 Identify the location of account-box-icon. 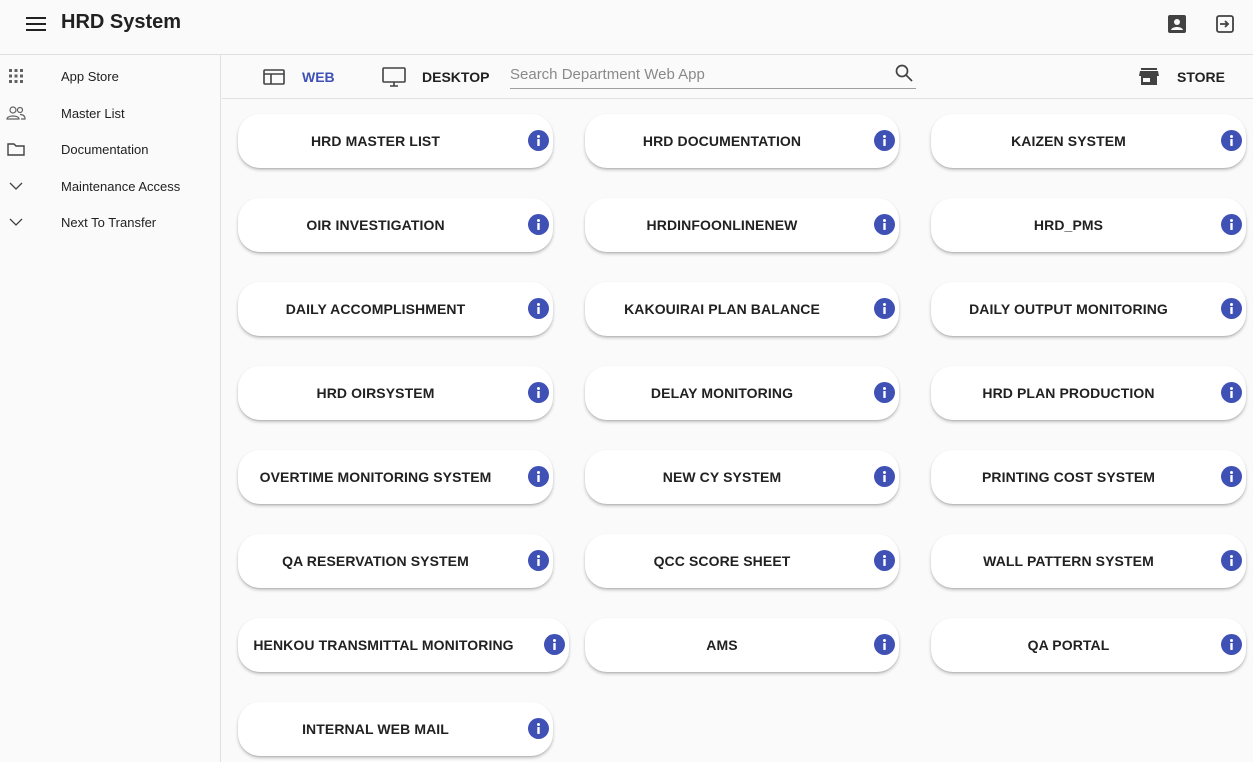
(1177, 24).